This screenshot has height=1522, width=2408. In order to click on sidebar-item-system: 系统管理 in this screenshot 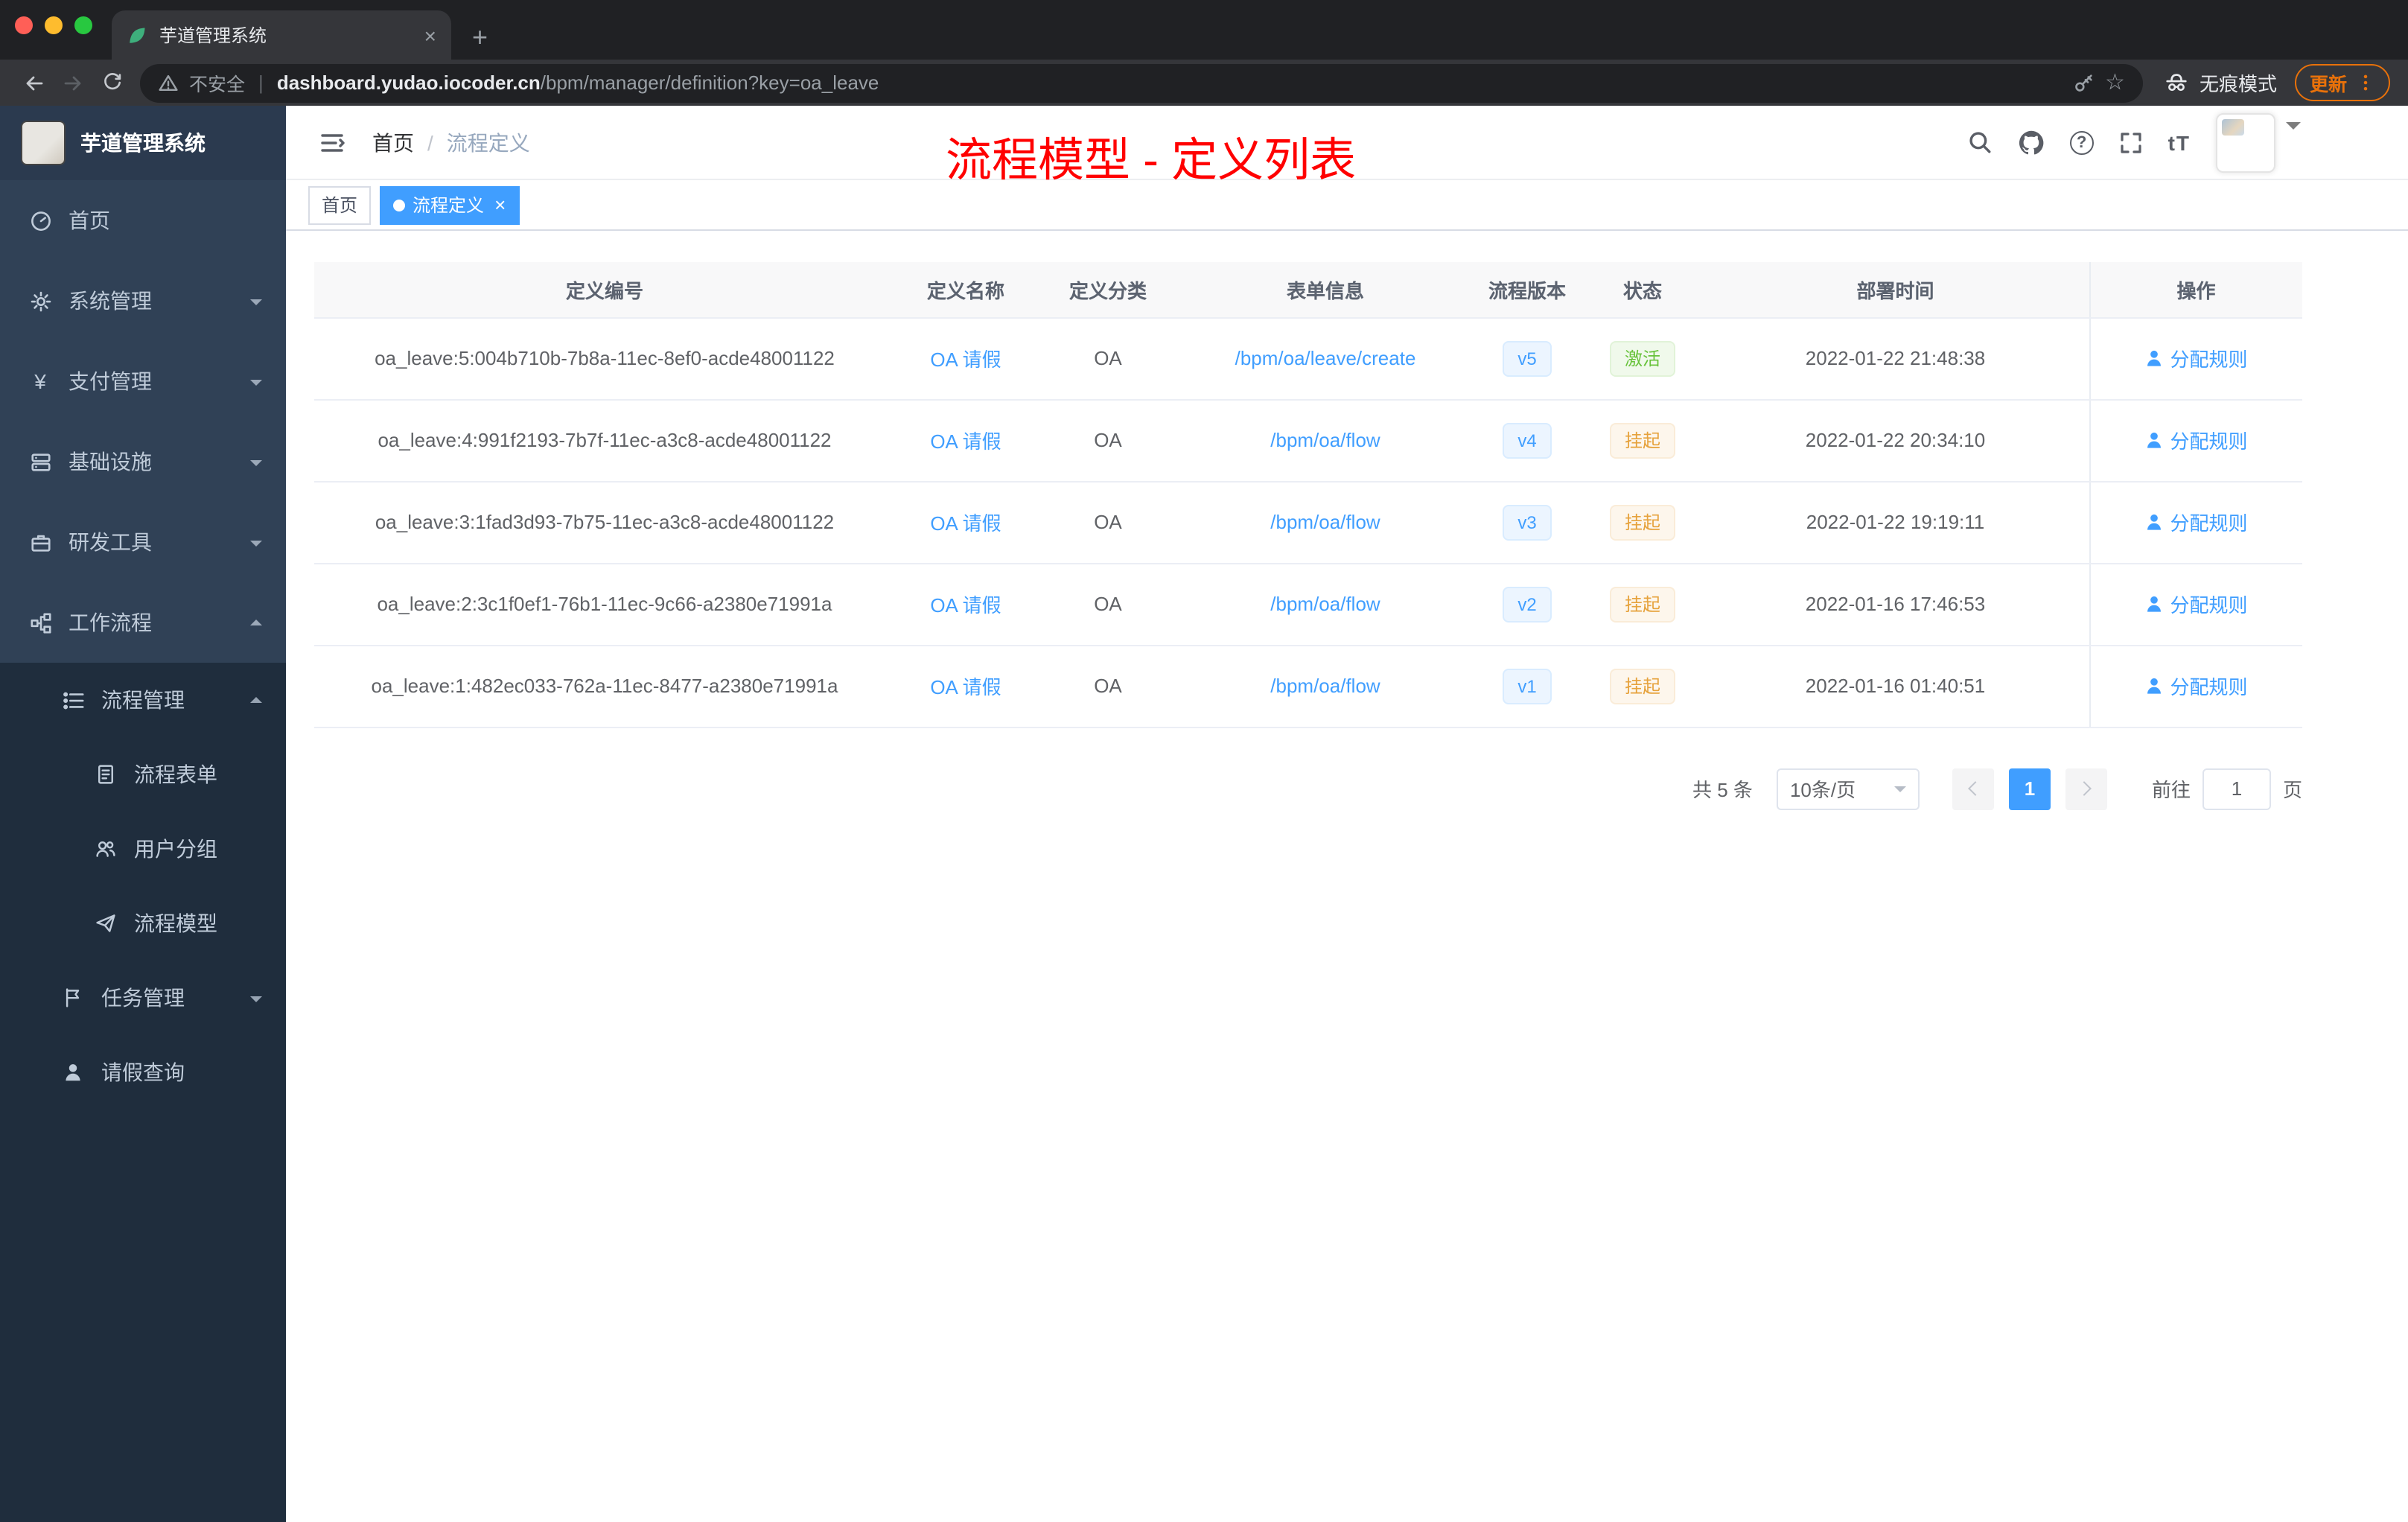, I will do `click(143, 301)`.